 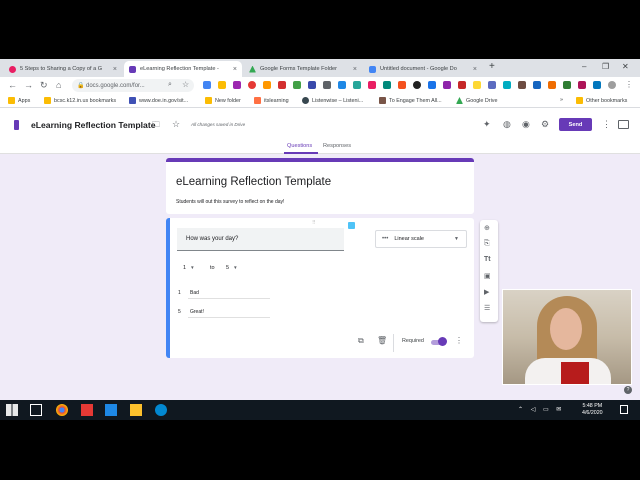 I want to click on reload-icon: ↻, so click(x=44, y=85).